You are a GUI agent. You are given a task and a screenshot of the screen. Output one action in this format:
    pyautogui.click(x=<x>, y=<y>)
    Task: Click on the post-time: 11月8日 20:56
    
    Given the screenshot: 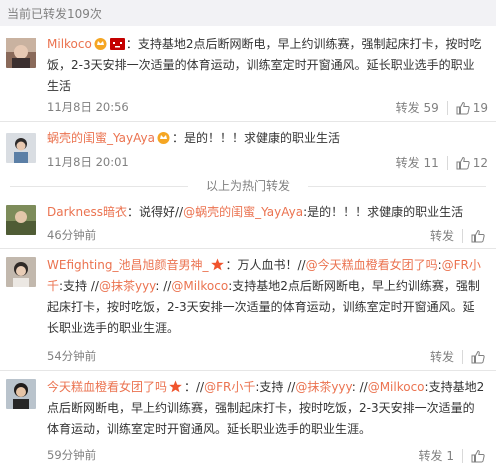 What is the action you would take?
    pyautogui.click(x=88, y=107)
    